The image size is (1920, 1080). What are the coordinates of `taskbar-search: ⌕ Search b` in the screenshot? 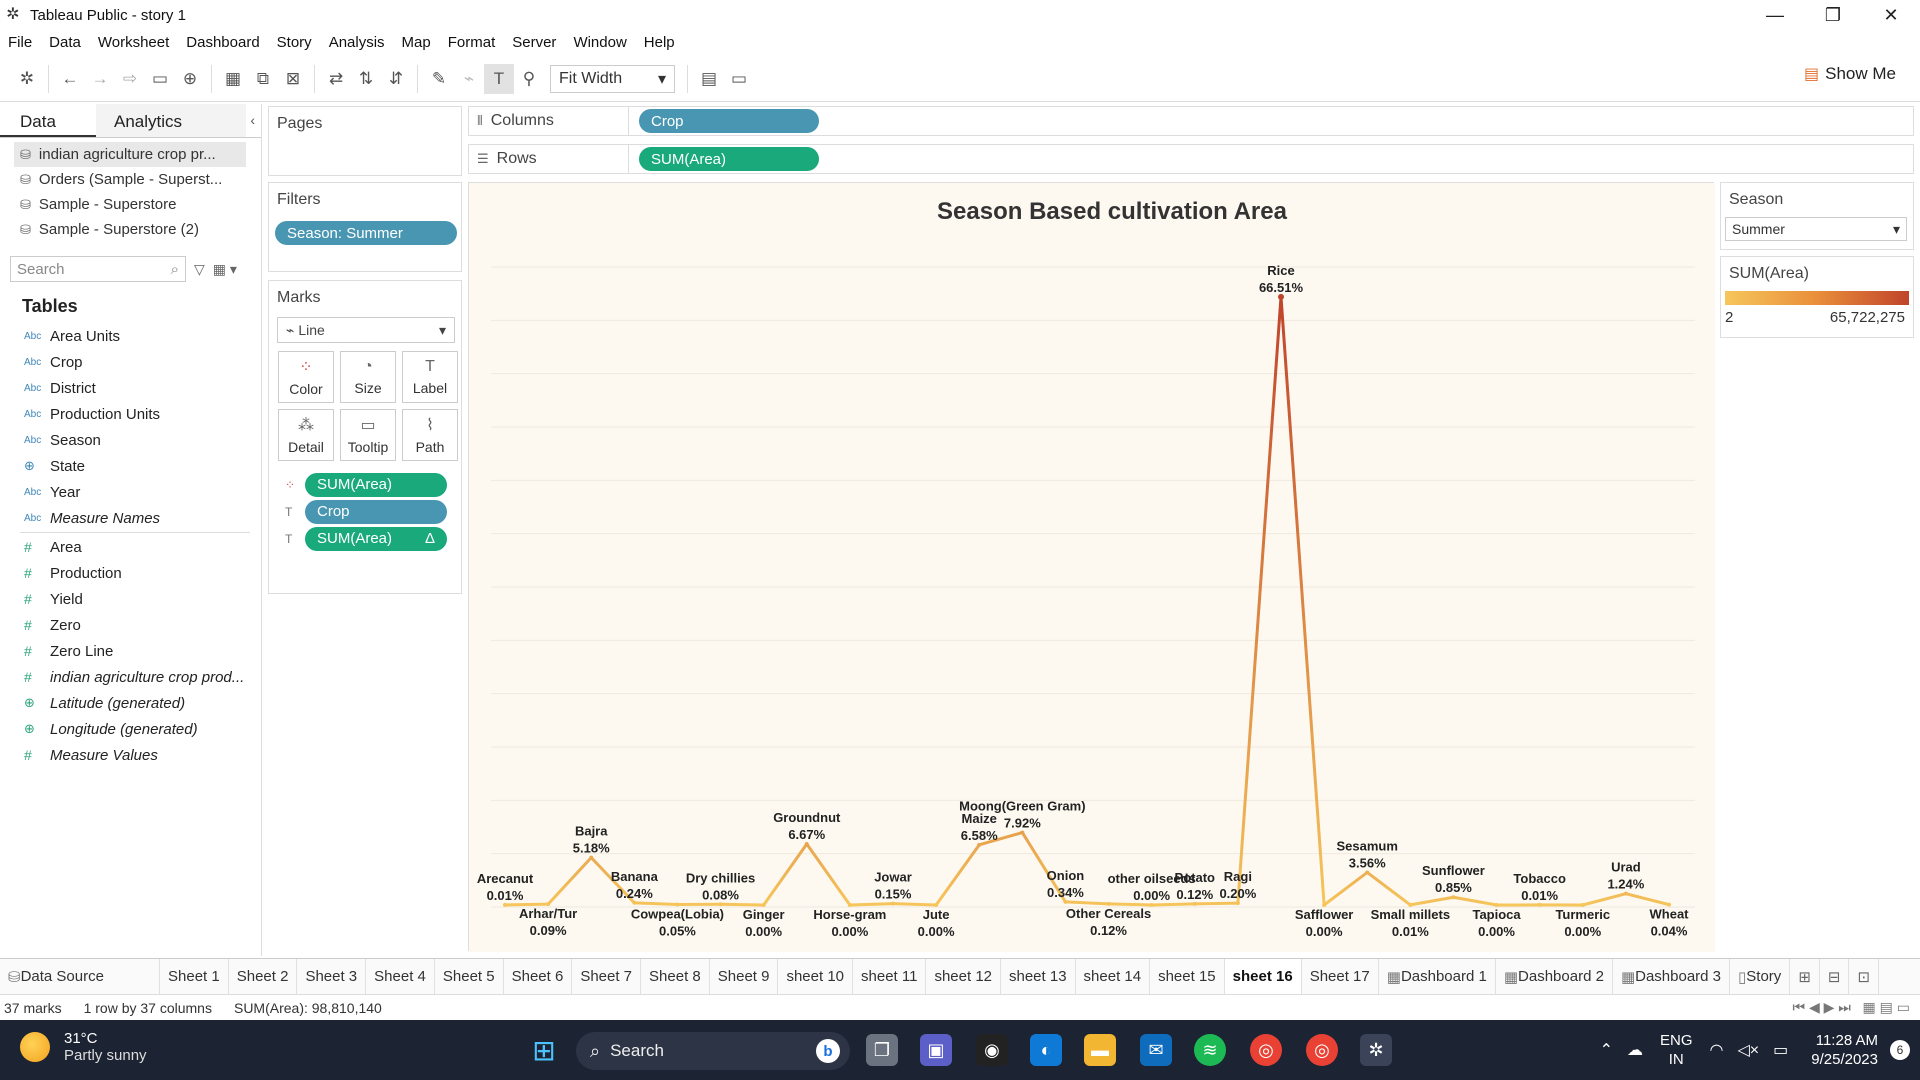 It's located at (713, 1051).